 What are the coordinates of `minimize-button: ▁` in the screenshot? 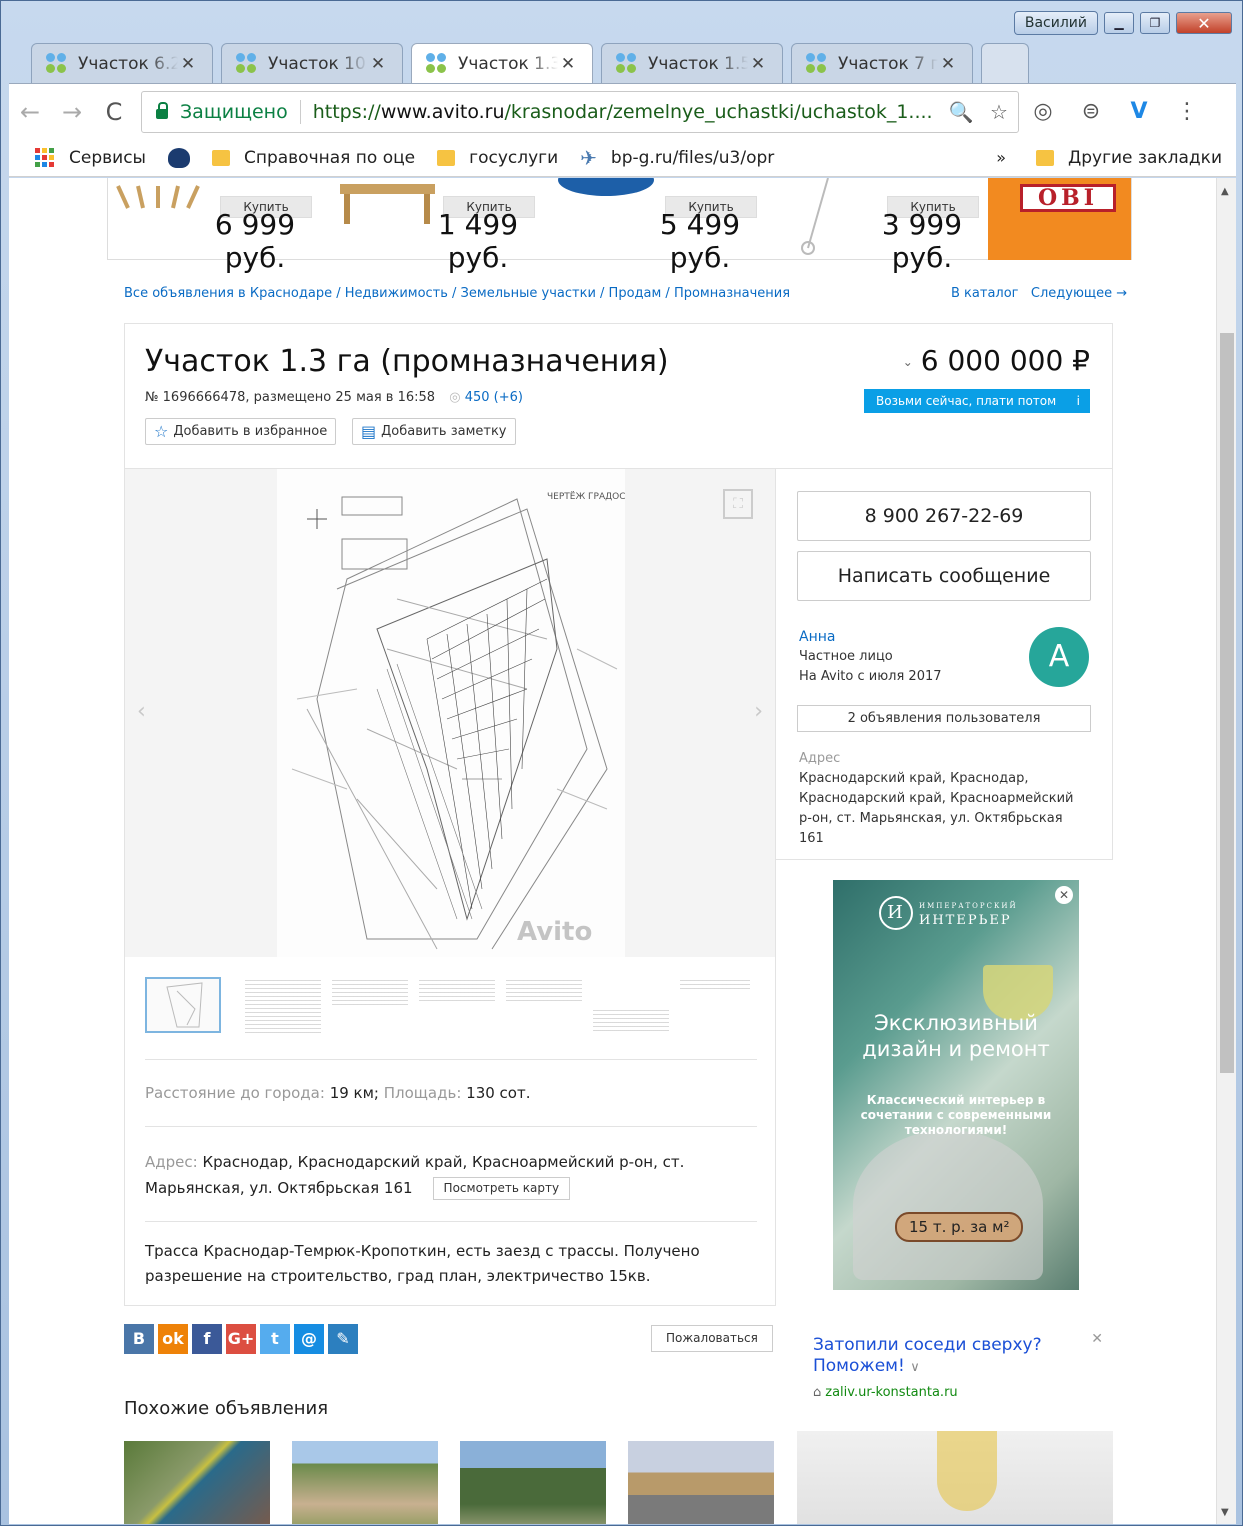 It's located at (1119, 23).